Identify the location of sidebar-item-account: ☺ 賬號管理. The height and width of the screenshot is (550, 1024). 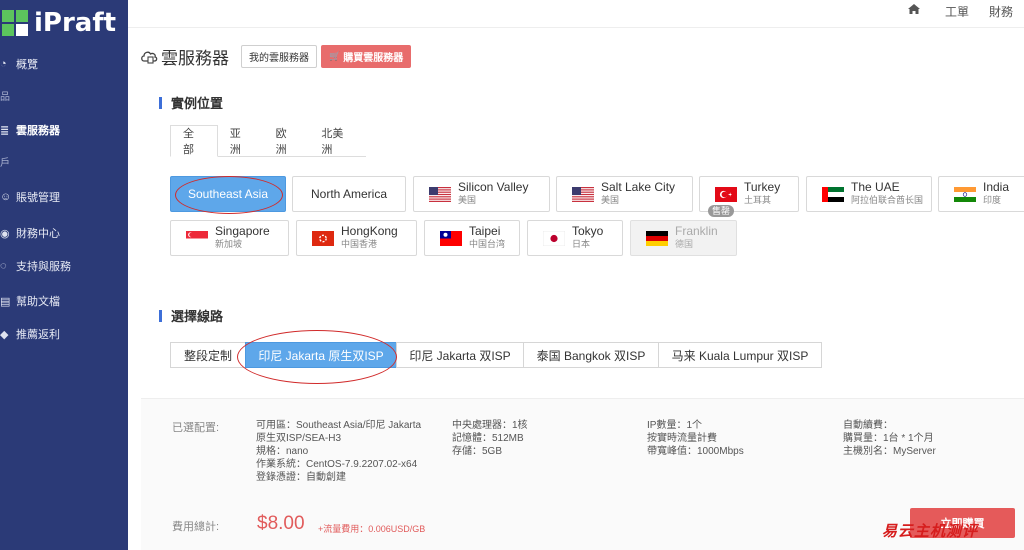
(64, 197).